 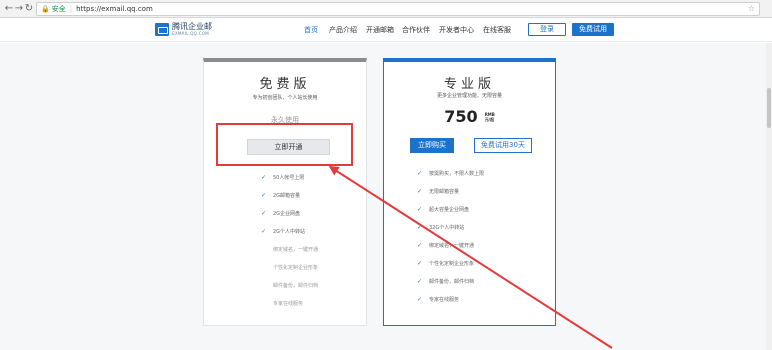 I want to click on reload-icon: ↻, so click(x=29, y=9).